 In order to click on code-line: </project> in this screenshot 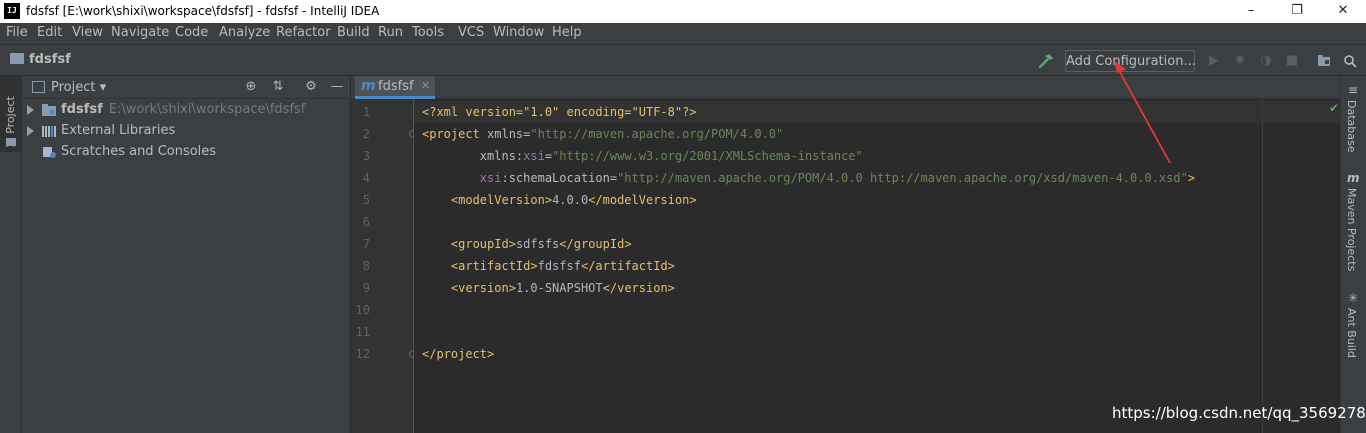, I will do `click(458, 354)`.